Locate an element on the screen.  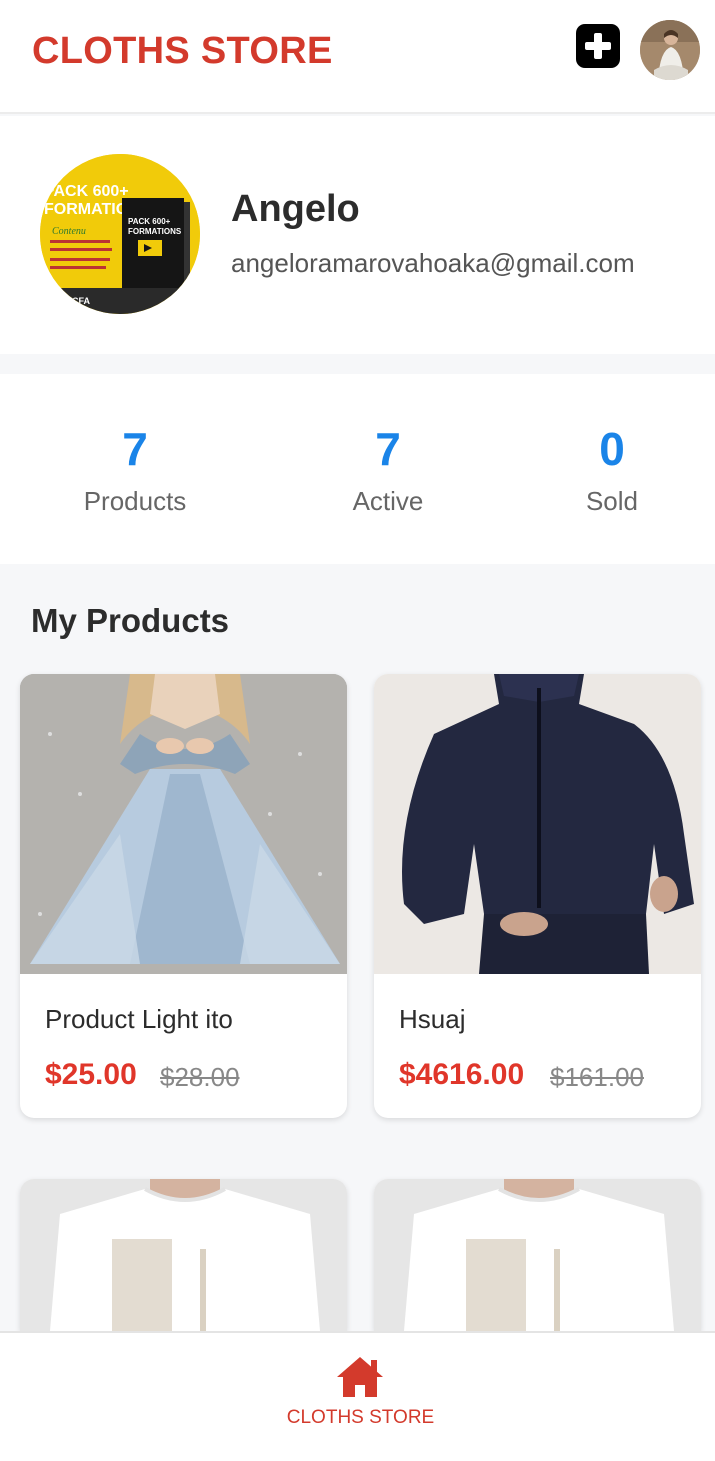
stats-panel: 7 Products 7 Active 0 Sold is located at coordinates (357, 469).